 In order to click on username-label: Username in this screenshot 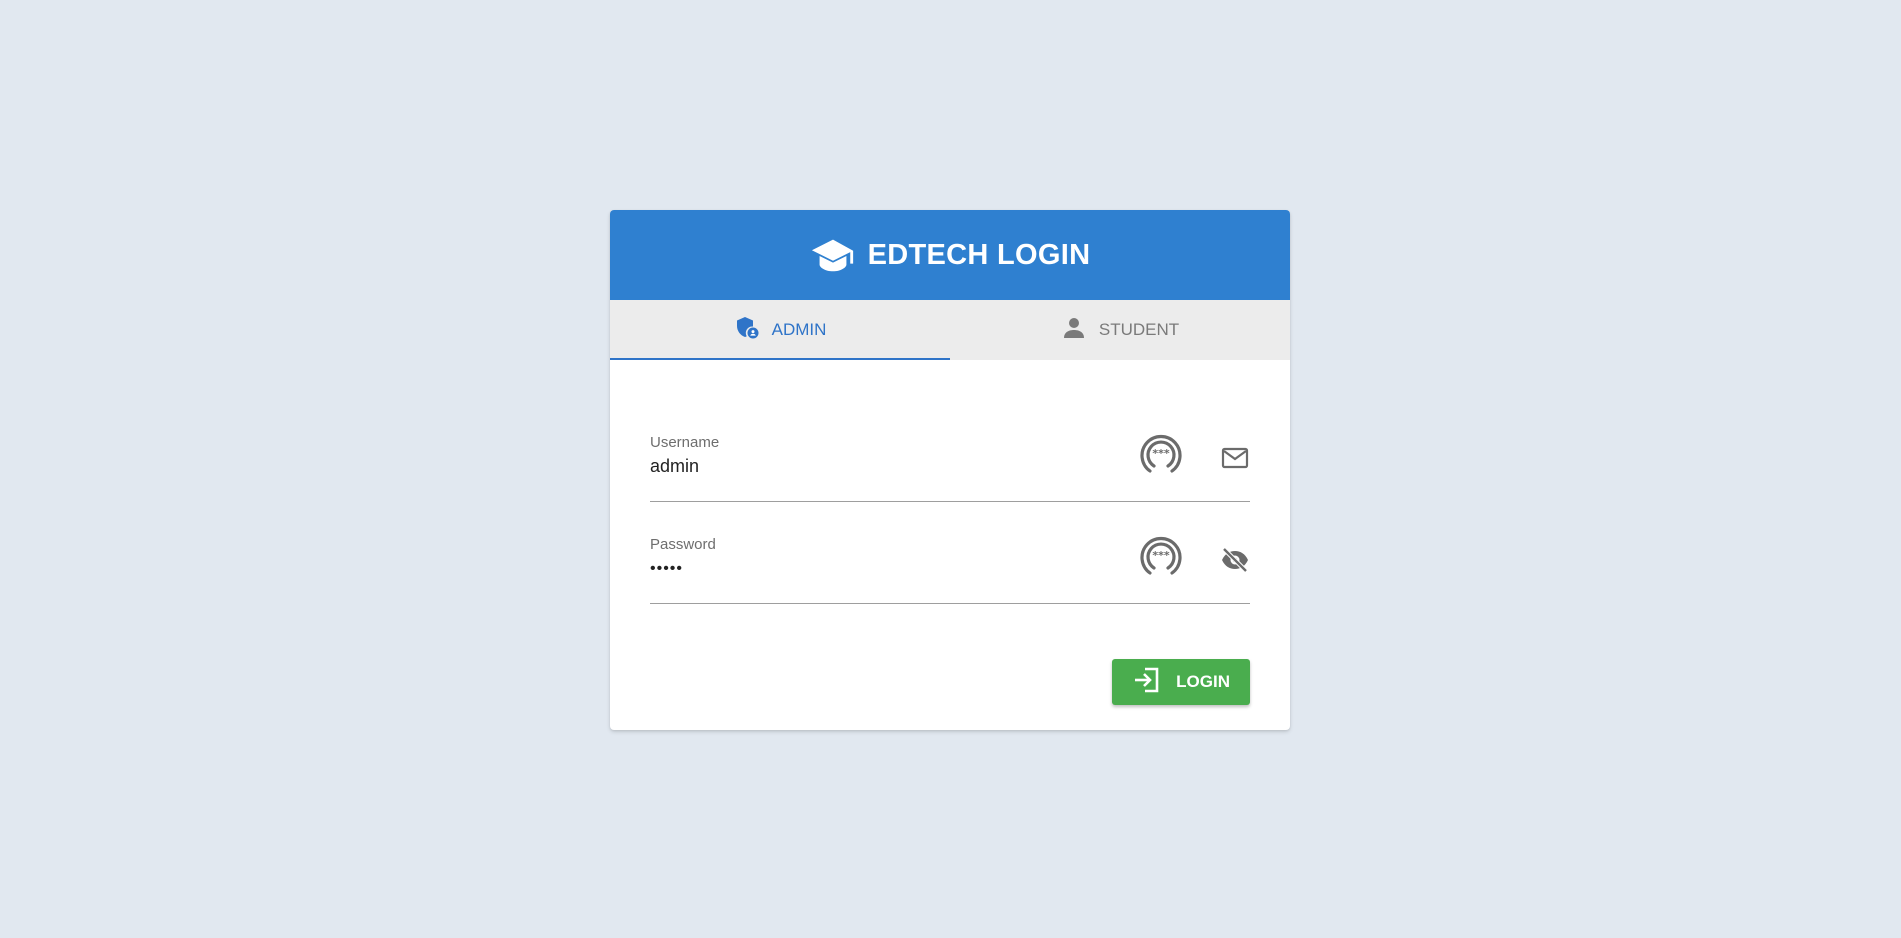, I will do `click(685, 442)`.